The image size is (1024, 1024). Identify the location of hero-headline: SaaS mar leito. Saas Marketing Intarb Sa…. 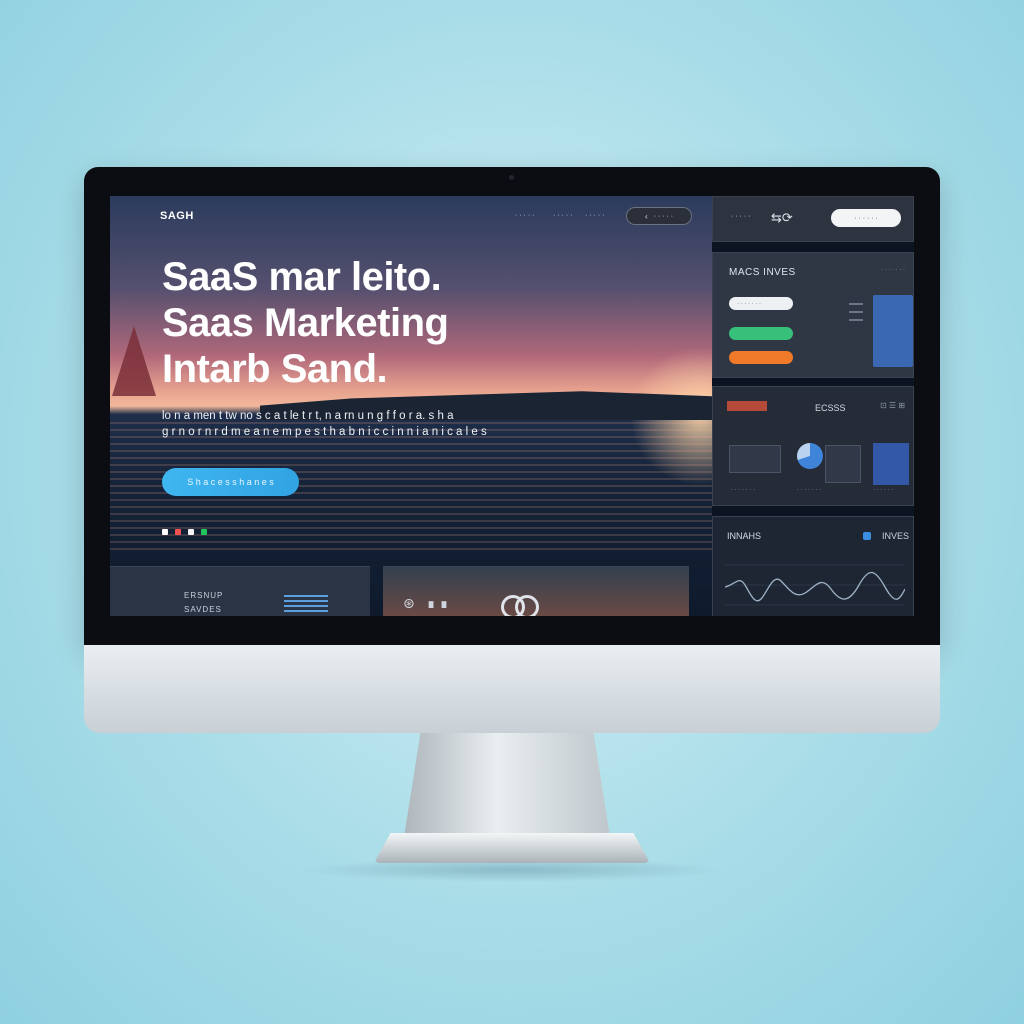
(305, 323).